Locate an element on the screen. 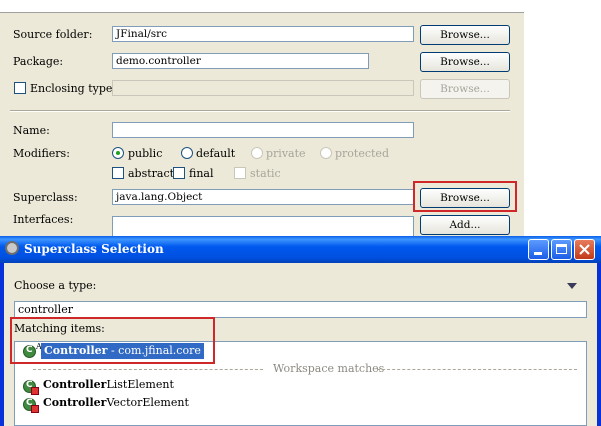 This screenshot has width=601, height=426. protected-label: protected is located at coordinates (362, 153).